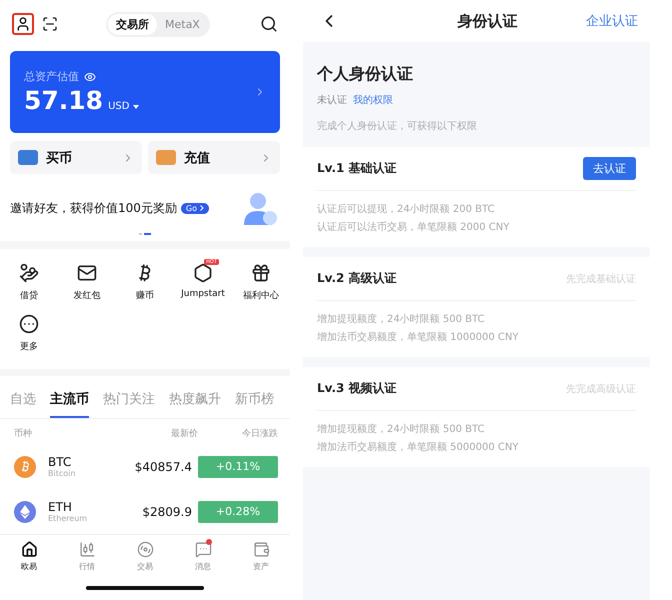 The image size is (672, 600). Describe the element at coordinates (60, 507) in the screenshot. I see `coin-symbol: ETH` at that location.